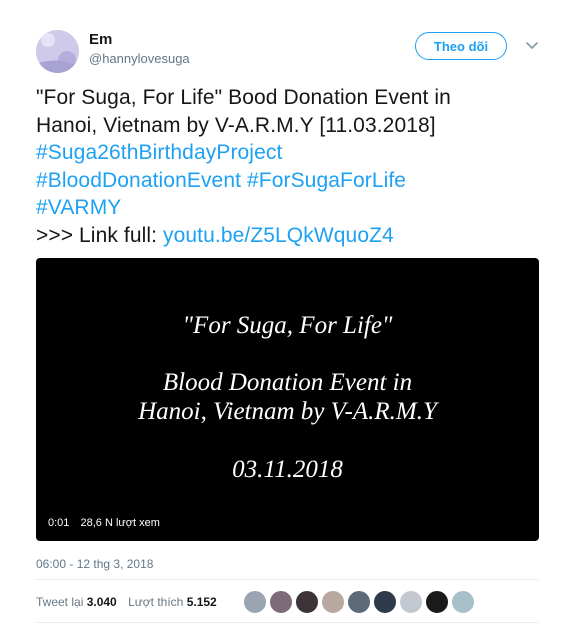  I want to click on video-meta: 0:01 28,6 N lượt xem, so click(108, 523).